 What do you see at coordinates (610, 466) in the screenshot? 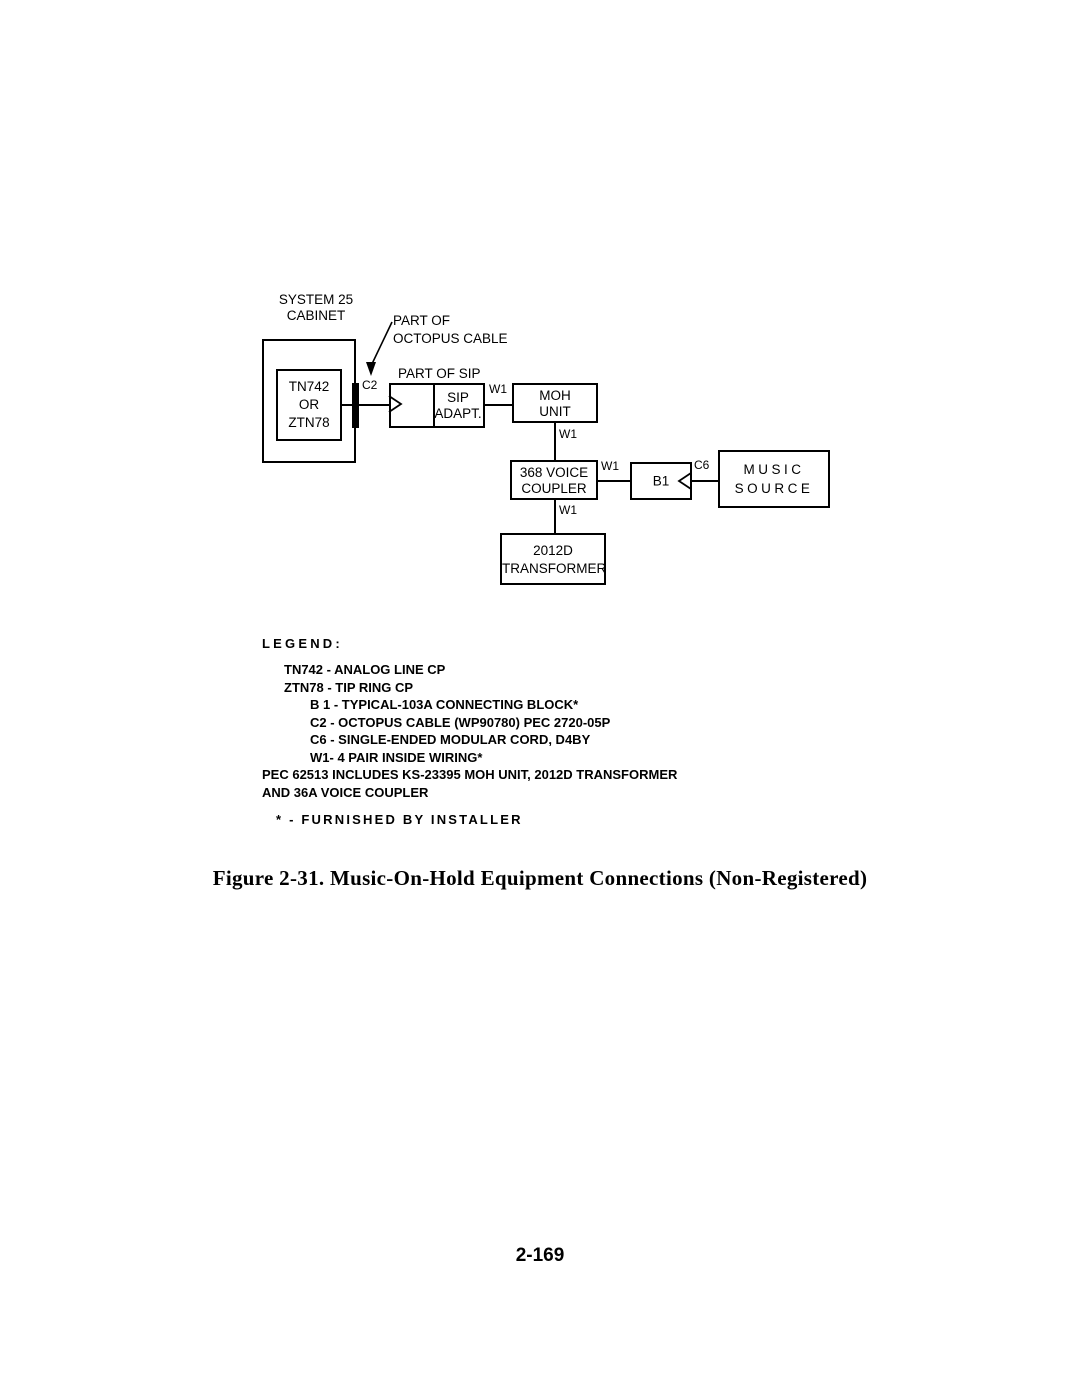
I see `w1-label-coupler-to-b1: W1` at bounding box center [610, 466].